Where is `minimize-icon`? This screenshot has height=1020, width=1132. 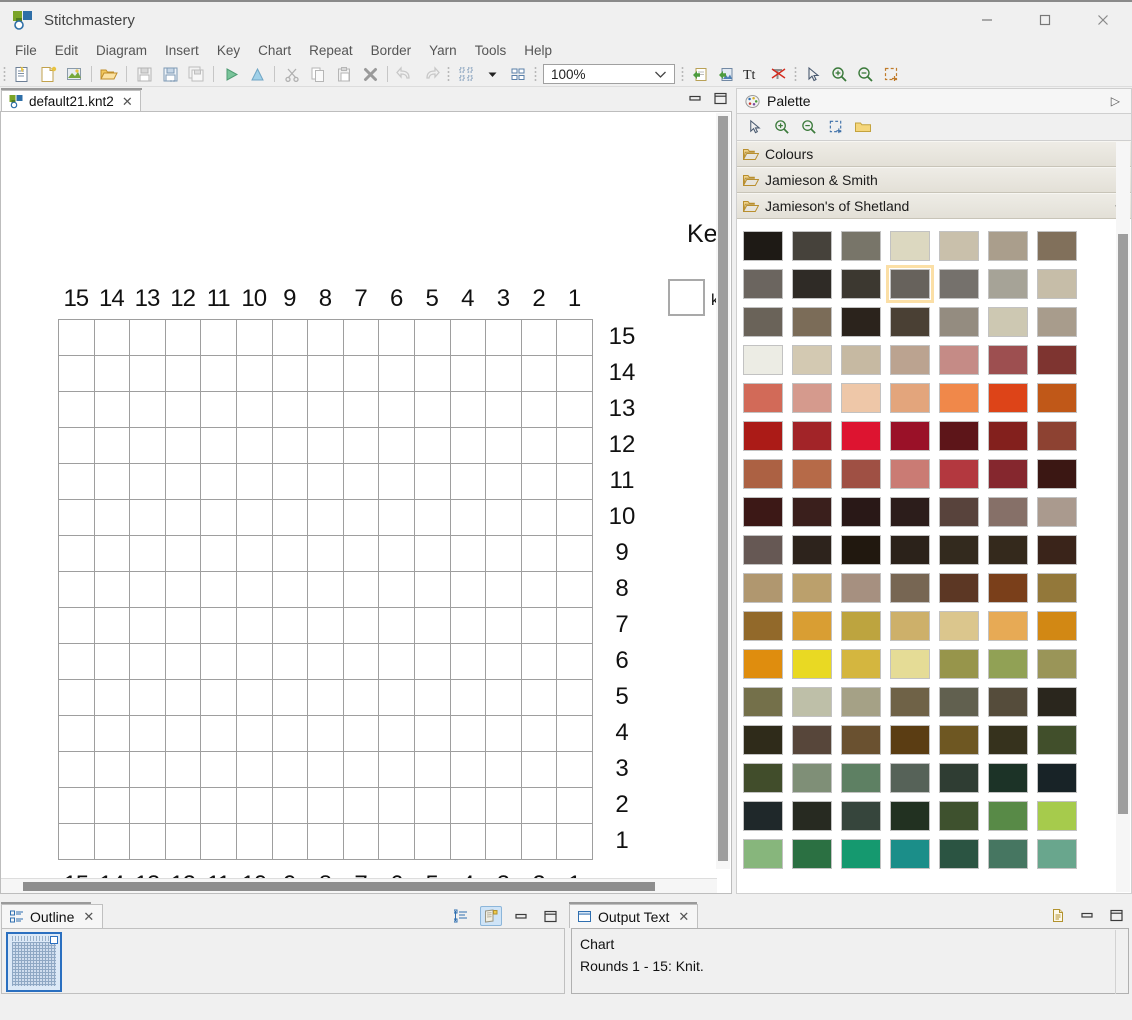 minimize-icon is located at coordinates (695, 100).